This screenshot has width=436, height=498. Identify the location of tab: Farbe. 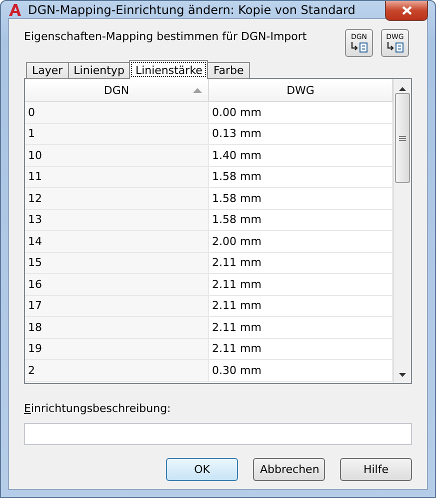
(228, 70).